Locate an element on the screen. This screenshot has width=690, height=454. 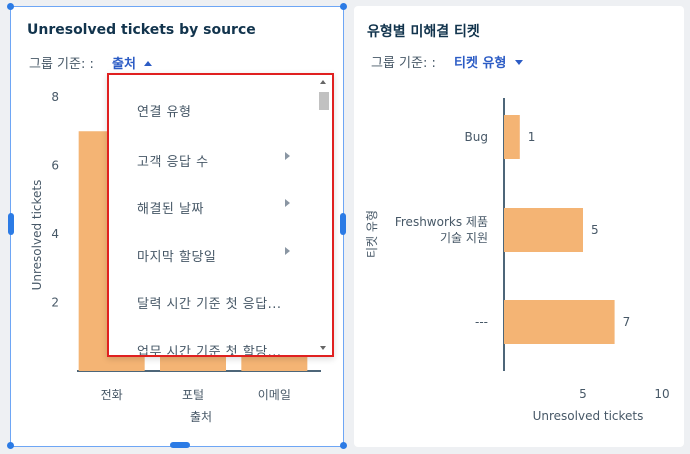
dropdown-item: 해결된 날짜 is located at coordinates (170, 207).